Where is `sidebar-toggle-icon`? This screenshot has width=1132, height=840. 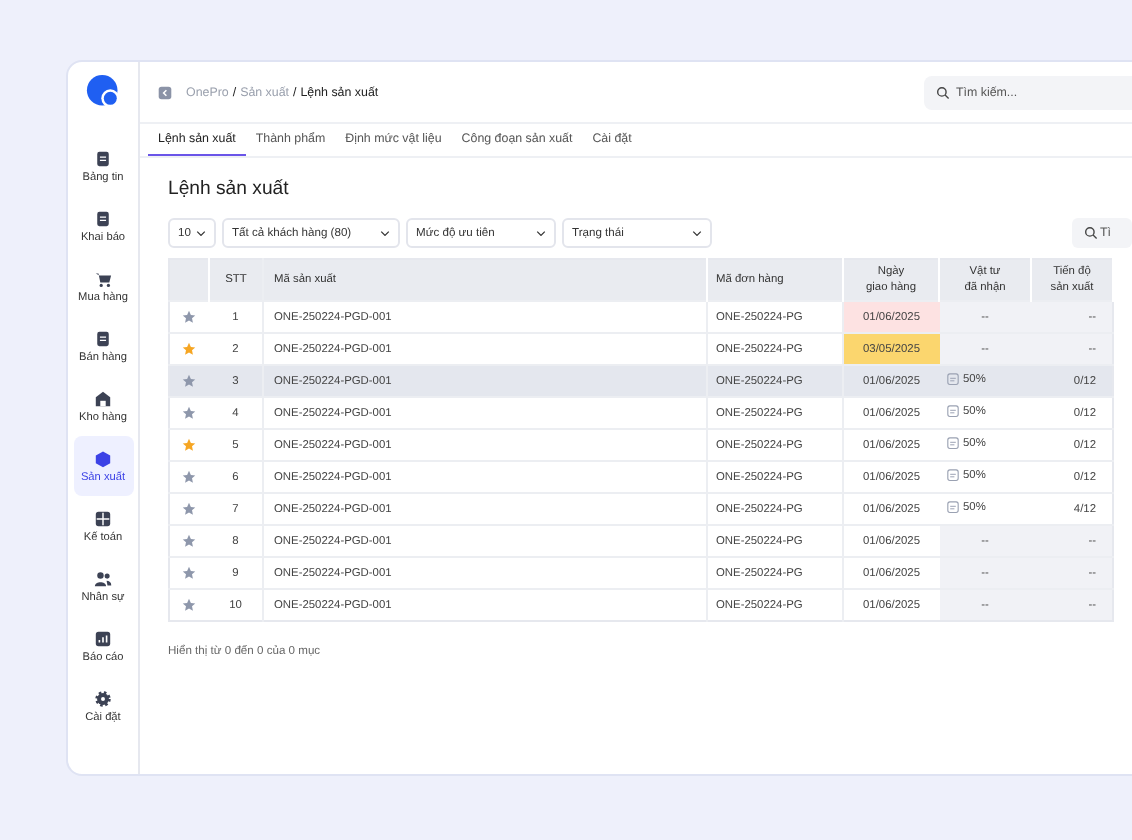 sidebar-toggle-icon is located at coordinates (165, 92).